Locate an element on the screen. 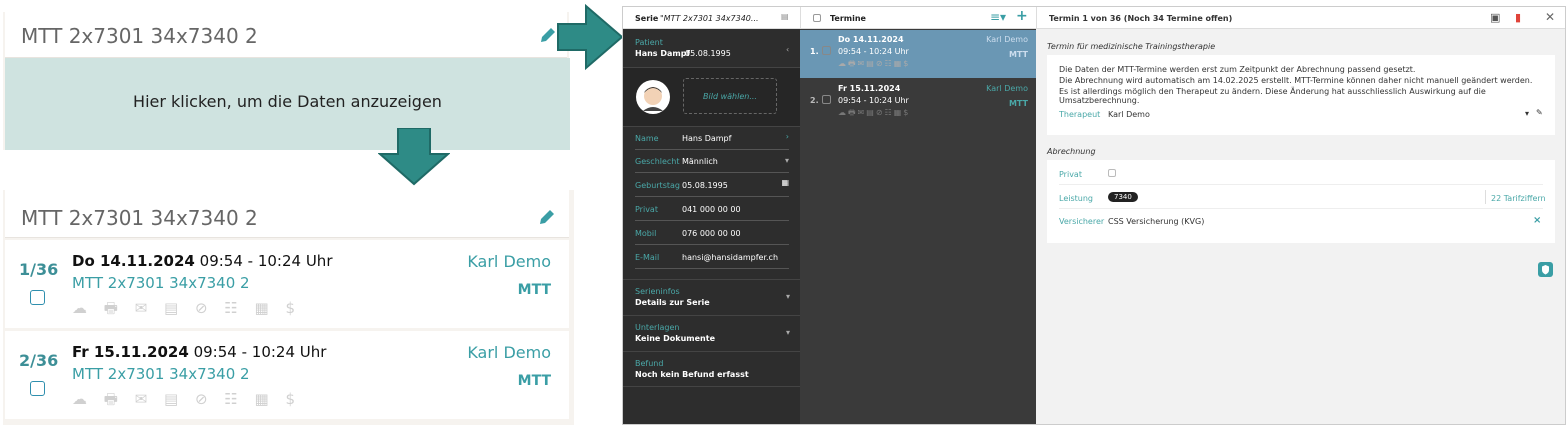 The height and width of the screenshot is (425, 1568). mobile-label: Mobil is located at coordinates (646, 233).